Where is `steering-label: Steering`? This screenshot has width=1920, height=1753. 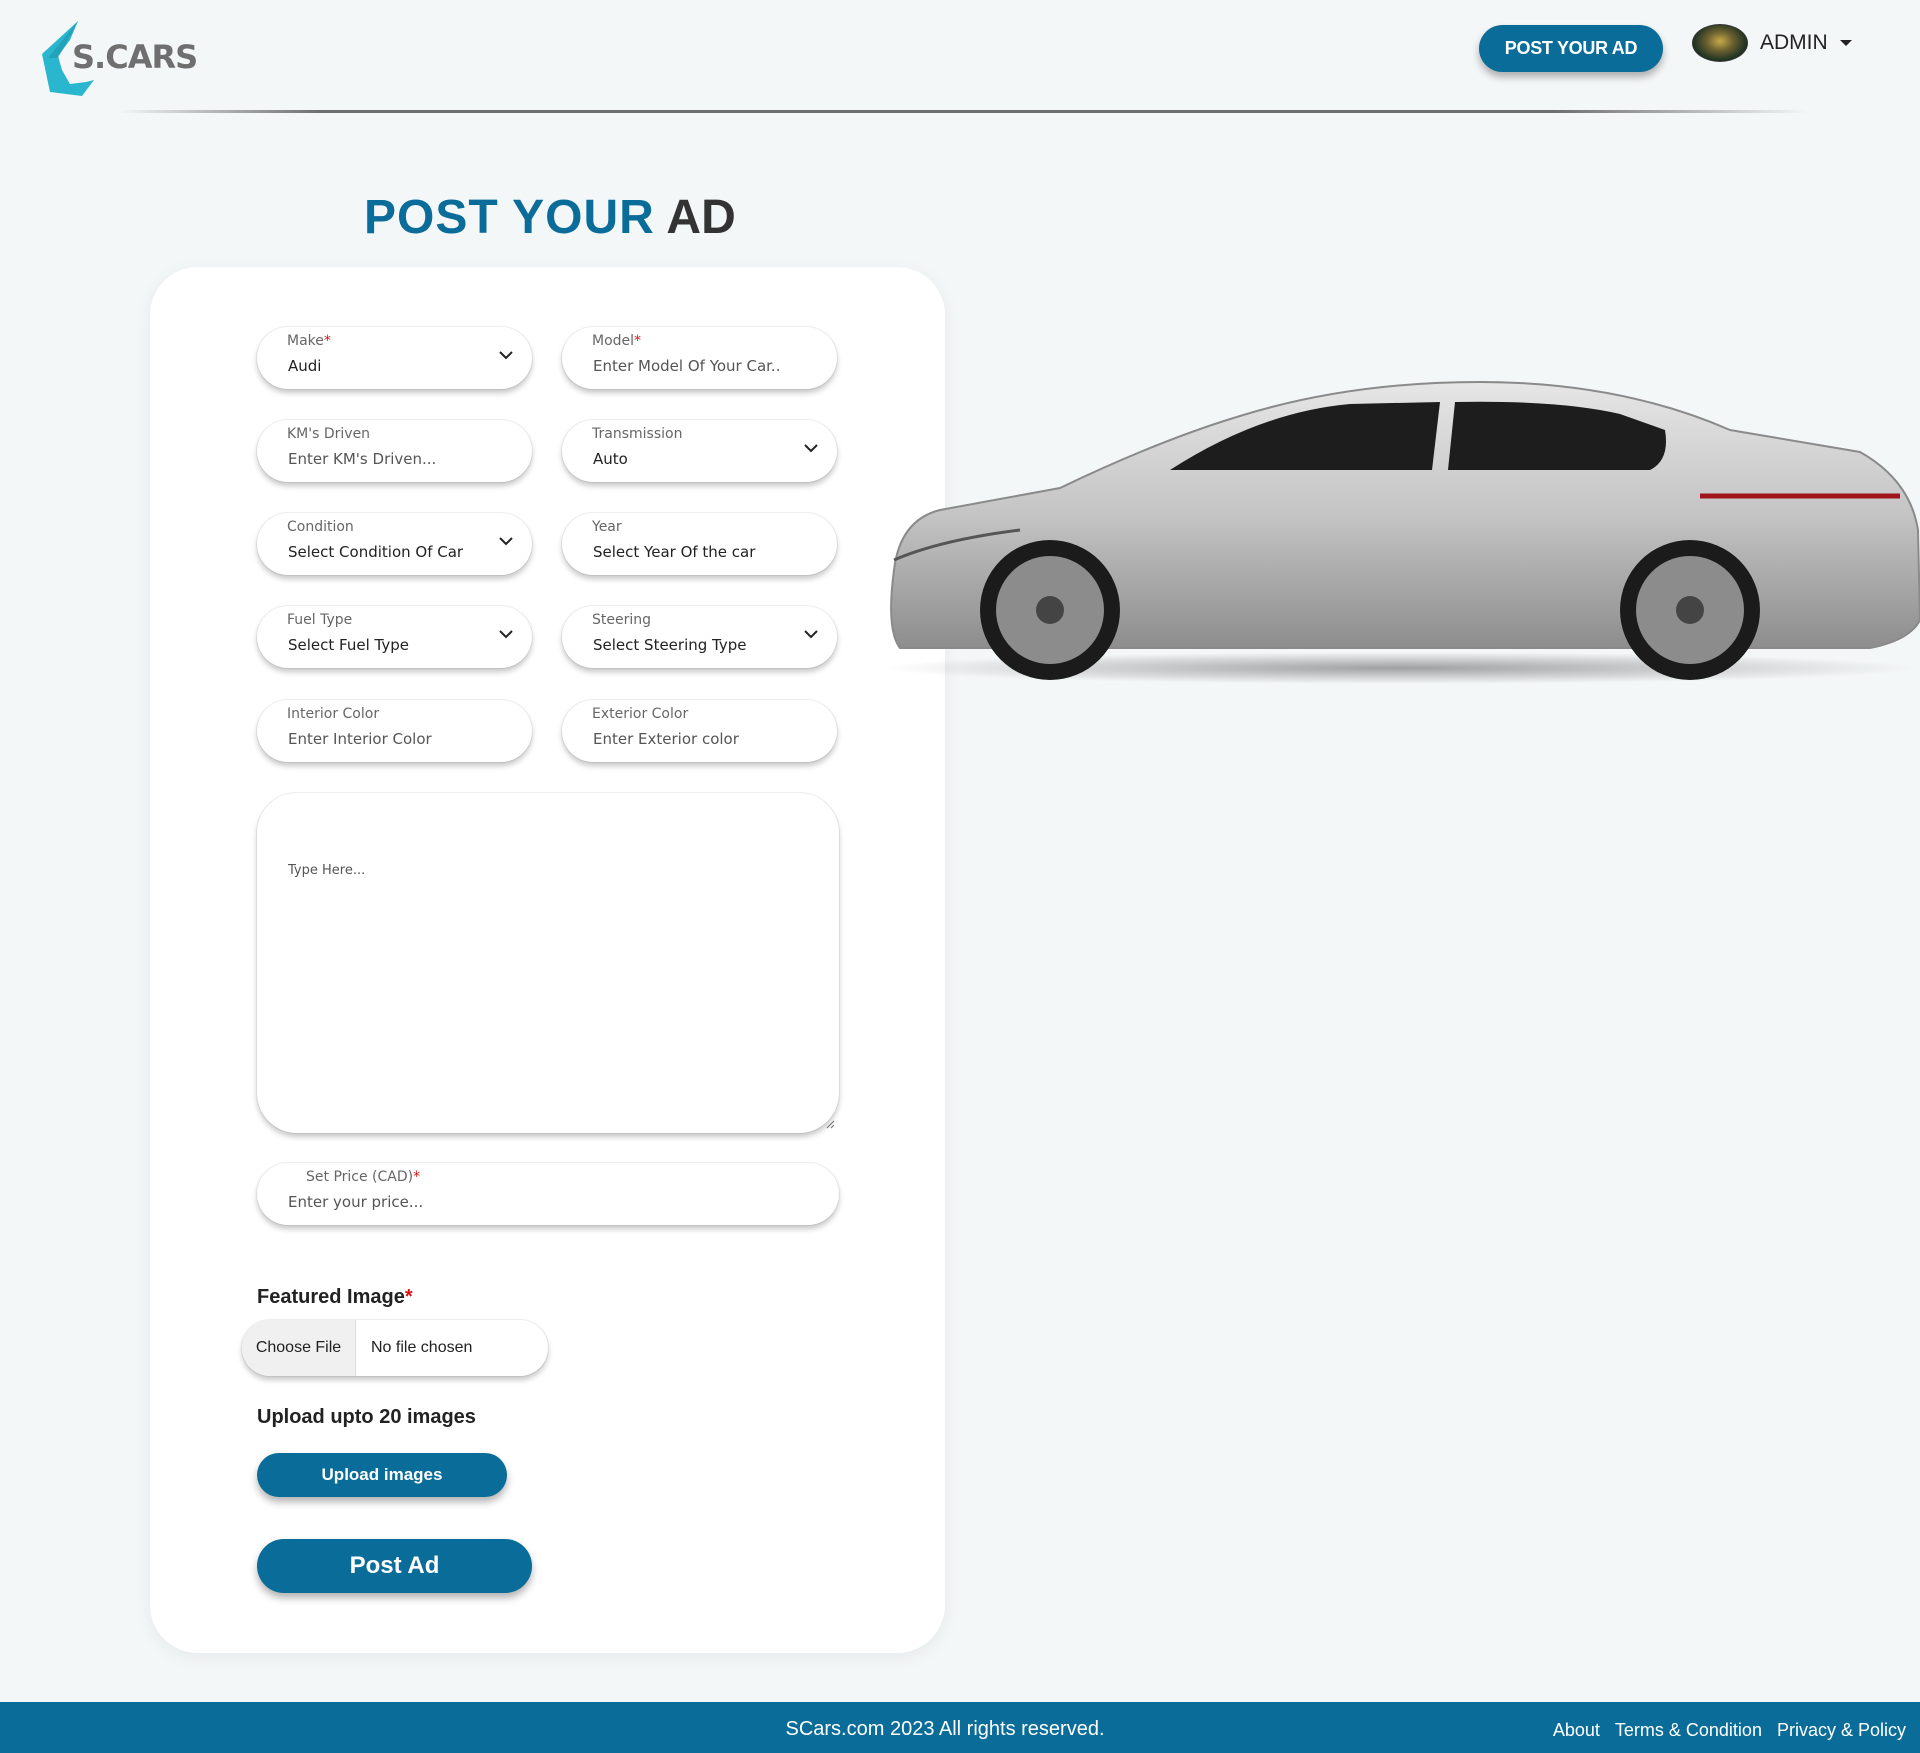
steering-label: Steering is located at coordinates (622, 620).